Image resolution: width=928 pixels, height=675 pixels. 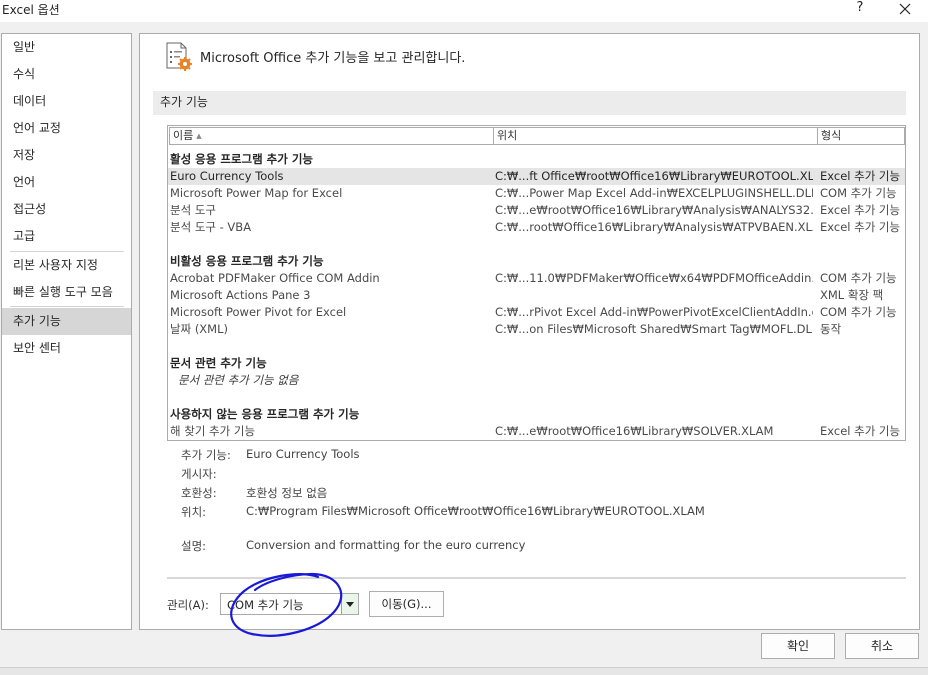 What do you see at coordinates (31, 10) in the screenshot?
I see `window-title: Excel 옵션` at bounding box center [31, 10].